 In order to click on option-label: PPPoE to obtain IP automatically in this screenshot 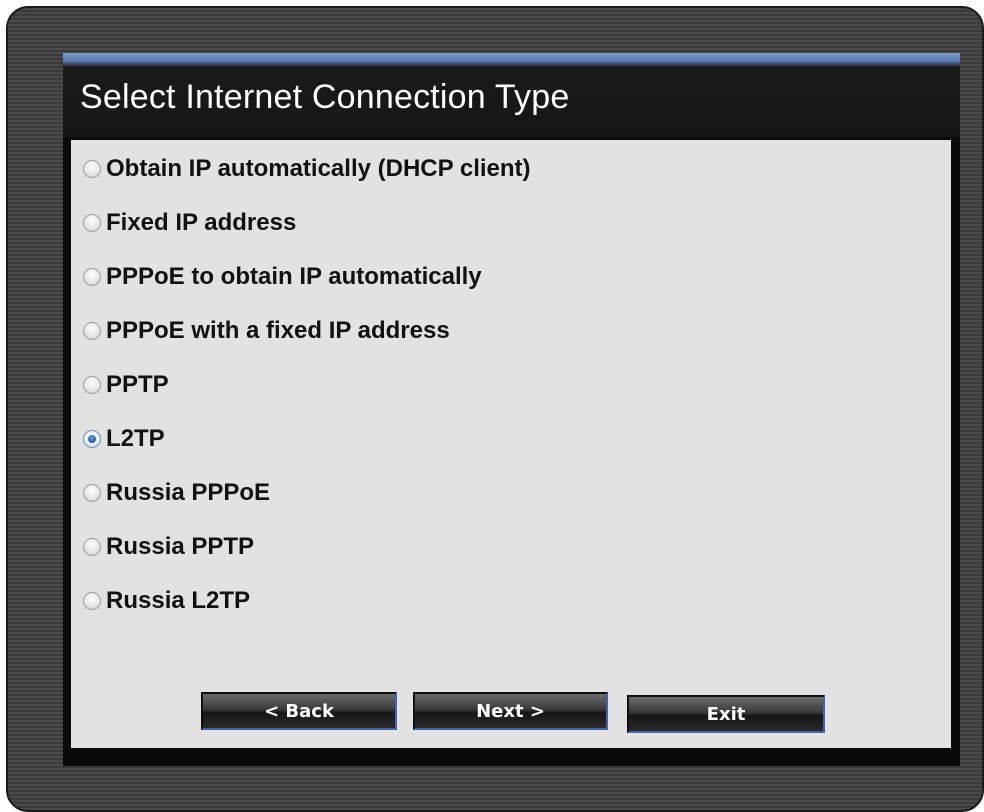, I will do `click(294, 276)`.